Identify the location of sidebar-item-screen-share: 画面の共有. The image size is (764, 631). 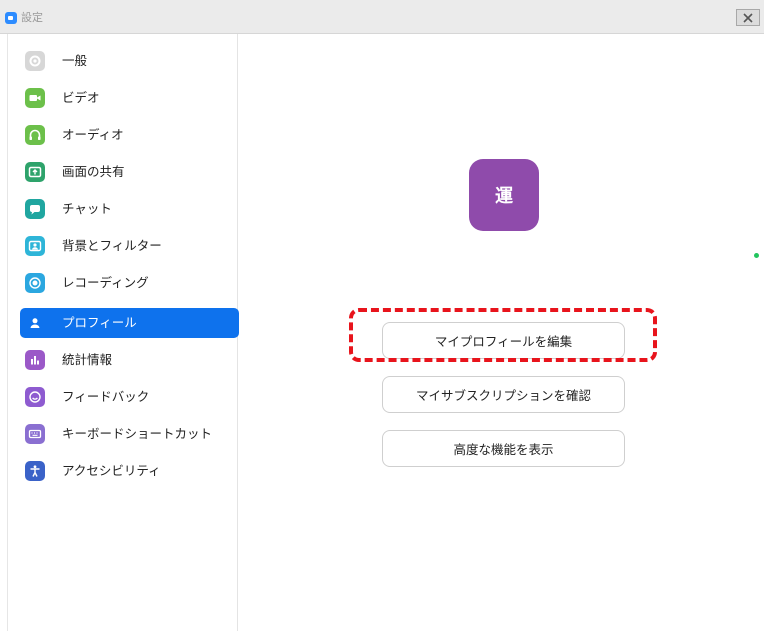
(130, 172).